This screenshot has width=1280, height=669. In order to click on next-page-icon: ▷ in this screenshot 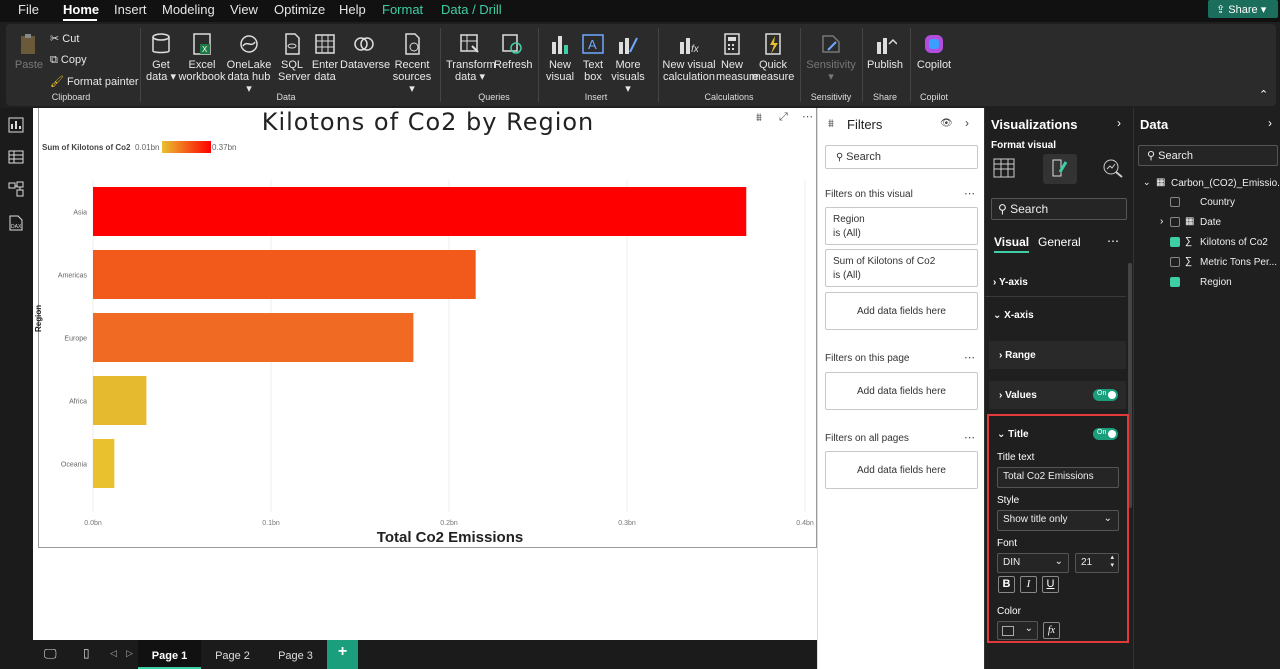, I will do `click(129, 653)`.